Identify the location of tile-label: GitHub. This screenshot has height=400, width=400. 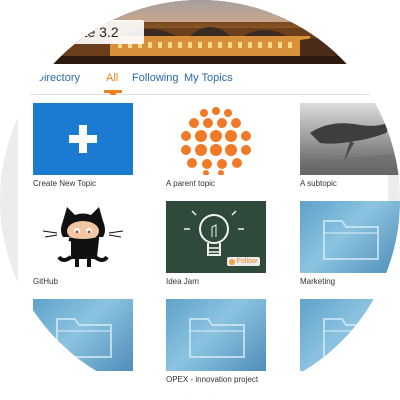
(45, 281).